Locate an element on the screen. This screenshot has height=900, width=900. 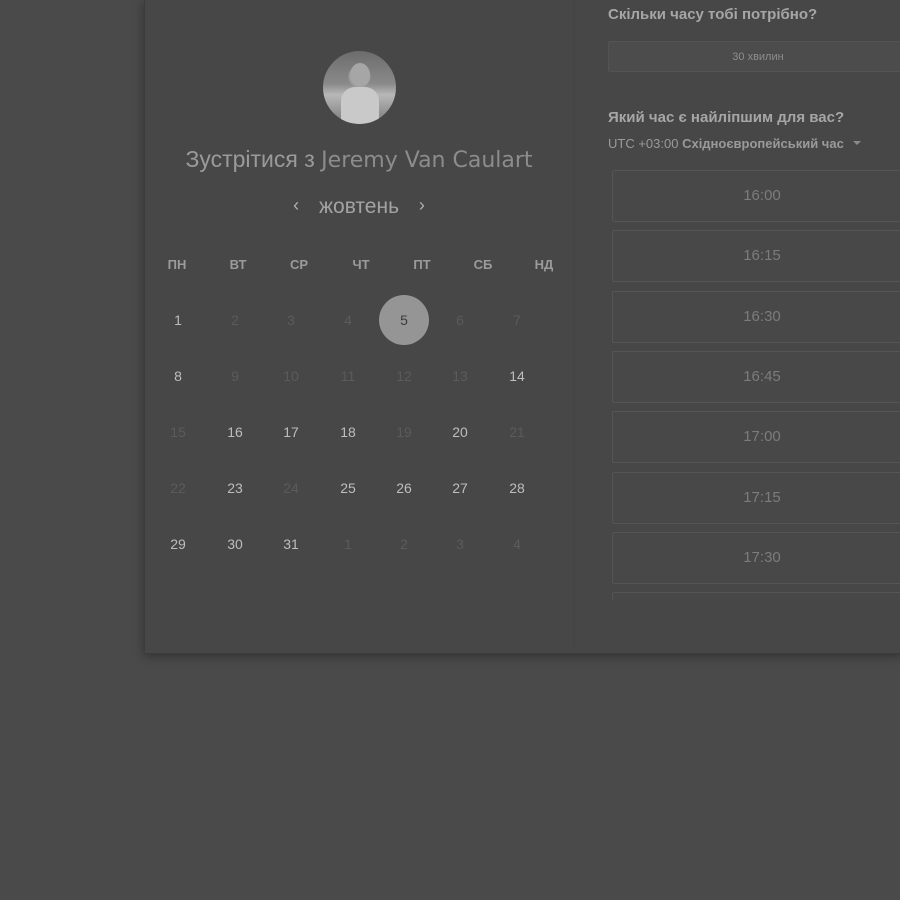
host-name: Jeremy Van Caulart is located at coordinates (427, 160).